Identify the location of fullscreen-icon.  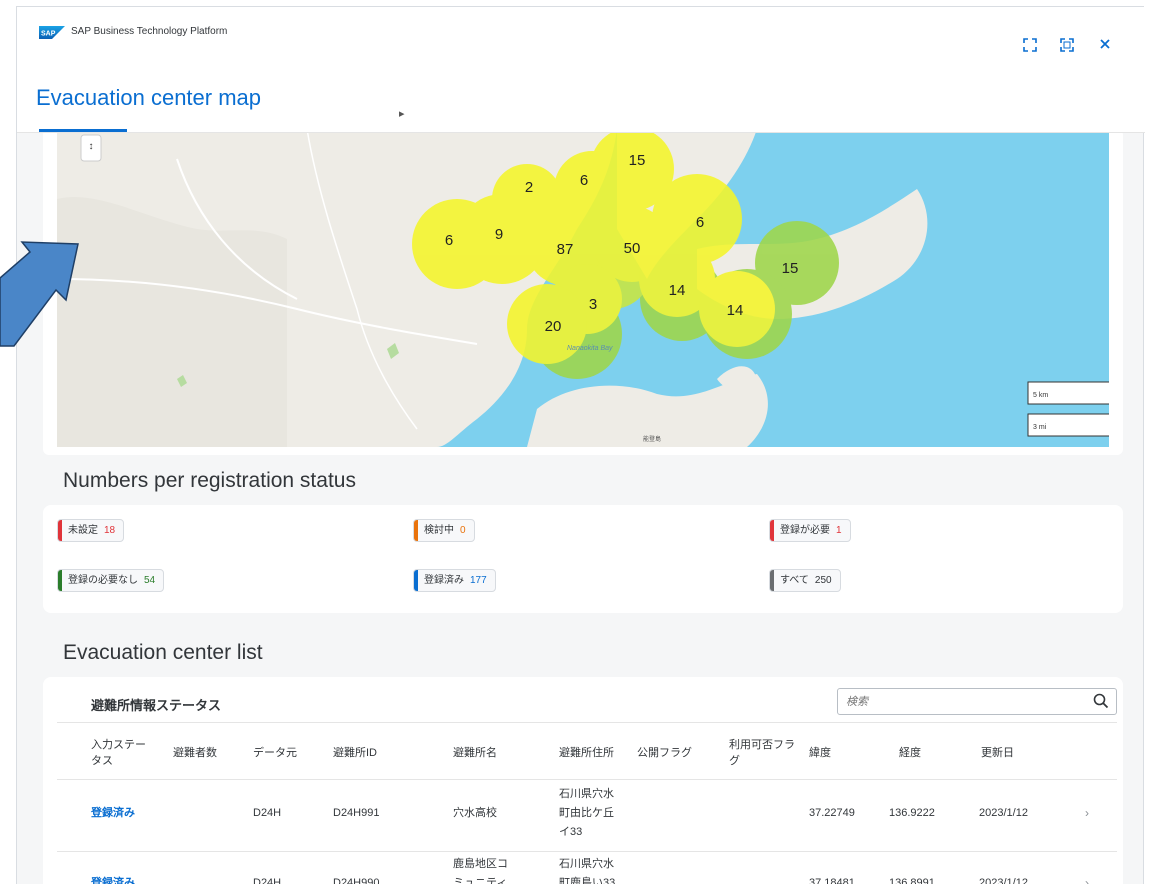
(1067, 47).